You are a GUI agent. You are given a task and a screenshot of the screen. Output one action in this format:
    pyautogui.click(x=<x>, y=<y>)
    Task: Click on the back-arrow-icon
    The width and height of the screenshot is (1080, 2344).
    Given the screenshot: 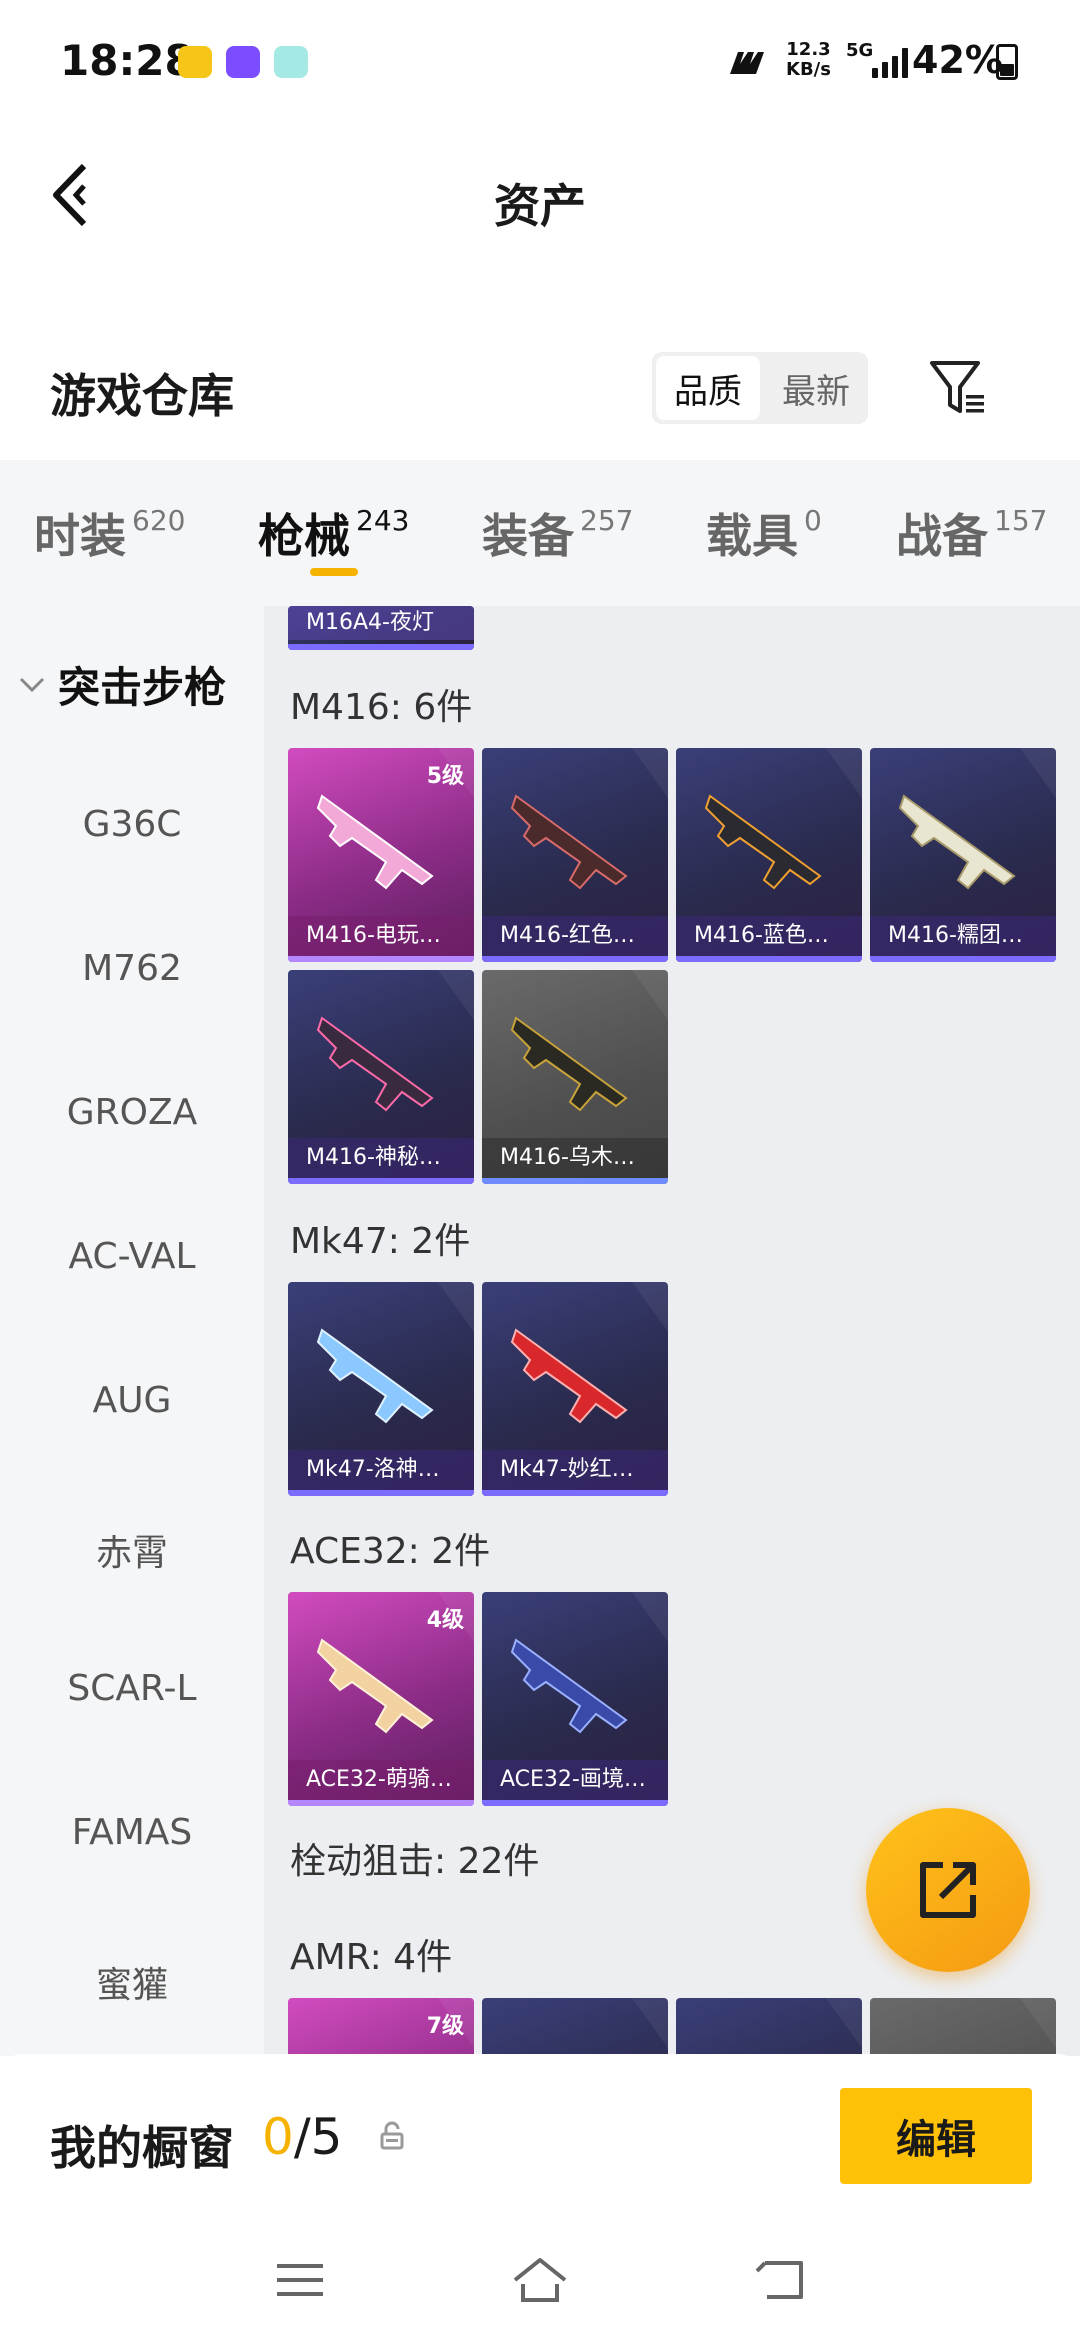 What is the action you would take?
    pyautogui.click(x=779, y=2280)
    